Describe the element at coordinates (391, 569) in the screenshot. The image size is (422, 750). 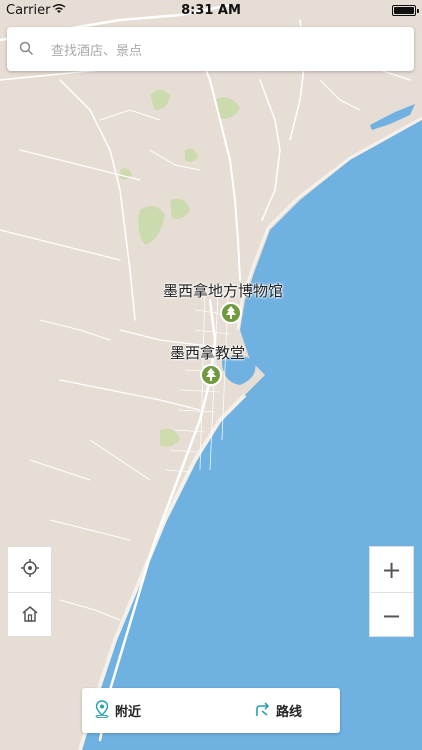
I see `zoom-in-button: +` at that location.